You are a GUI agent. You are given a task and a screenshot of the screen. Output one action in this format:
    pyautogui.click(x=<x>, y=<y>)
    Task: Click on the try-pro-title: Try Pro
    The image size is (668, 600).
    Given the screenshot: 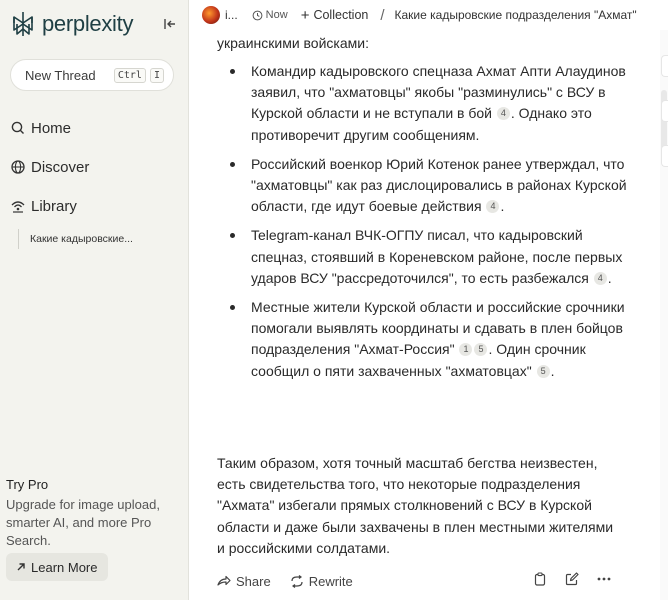 What is the action you would take?
    pyautogui.click(x=27, y=484)
    